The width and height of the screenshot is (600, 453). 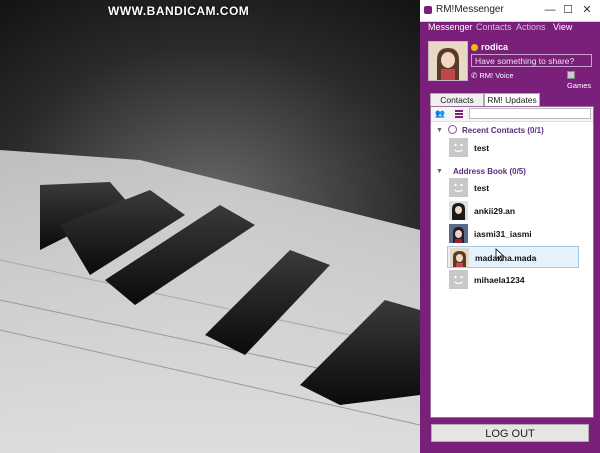 I want to click on mouse-cursor-icon, so click(x=500, y=255).